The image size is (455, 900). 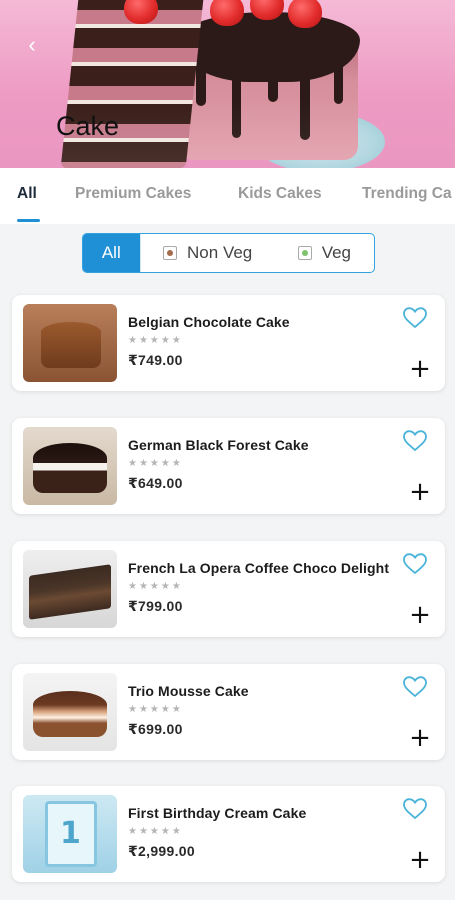 I want to click on chevron-left-icon: ‹, so click(x=32, y=44).